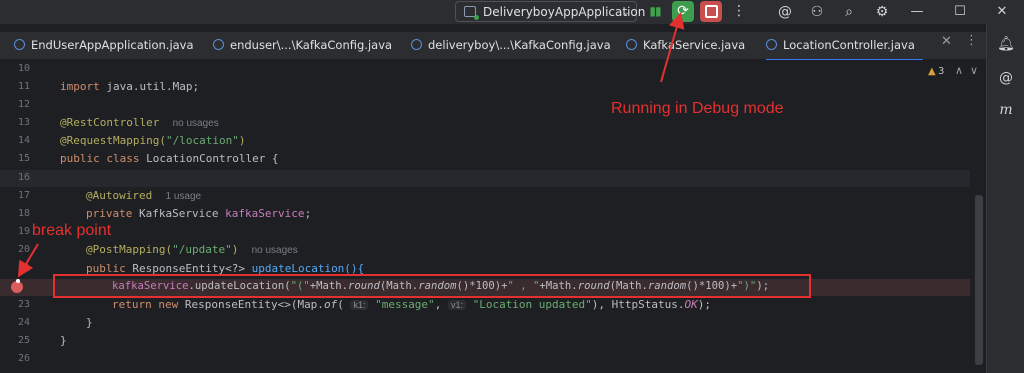  Describe the element at coordinates (23, 68) in the screenshot. I see `line-number: 10` at that location.